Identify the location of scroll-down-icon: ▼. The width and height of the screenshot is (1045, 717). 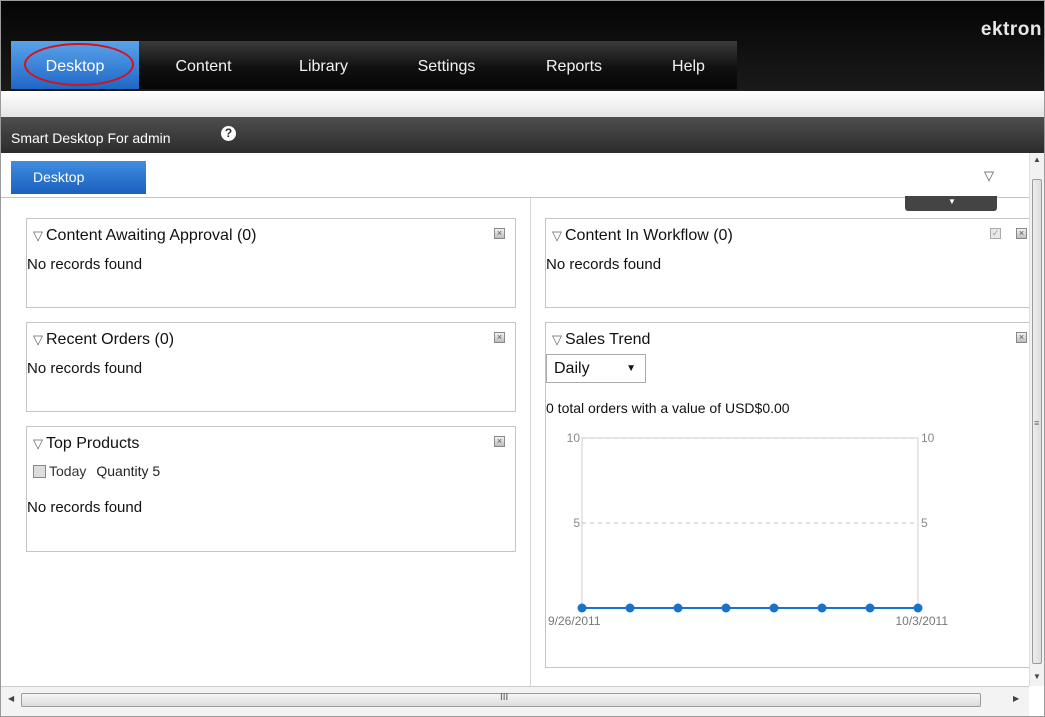
(1037, 676).